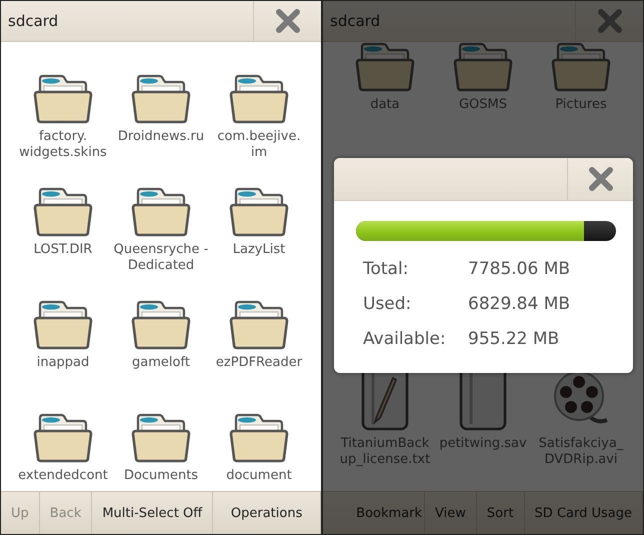  I want to click on item-label: inappad, so click(63, 363).